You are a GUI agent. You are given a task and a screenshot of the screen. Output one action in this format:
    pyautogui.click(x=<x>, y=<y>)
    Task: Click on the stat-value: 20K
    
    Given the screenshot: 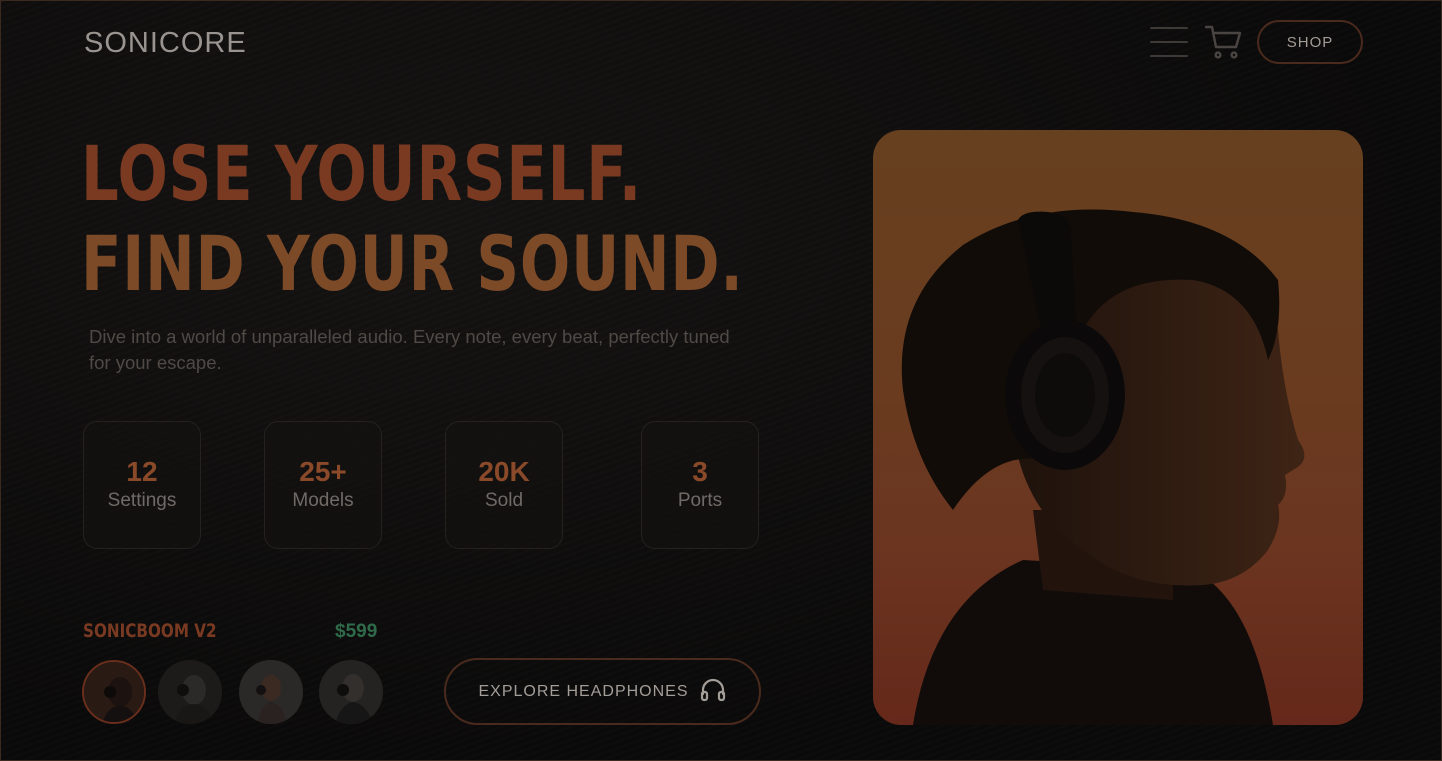 What is the action you would take?
    pyautogui.click(x=504, y=471)
    